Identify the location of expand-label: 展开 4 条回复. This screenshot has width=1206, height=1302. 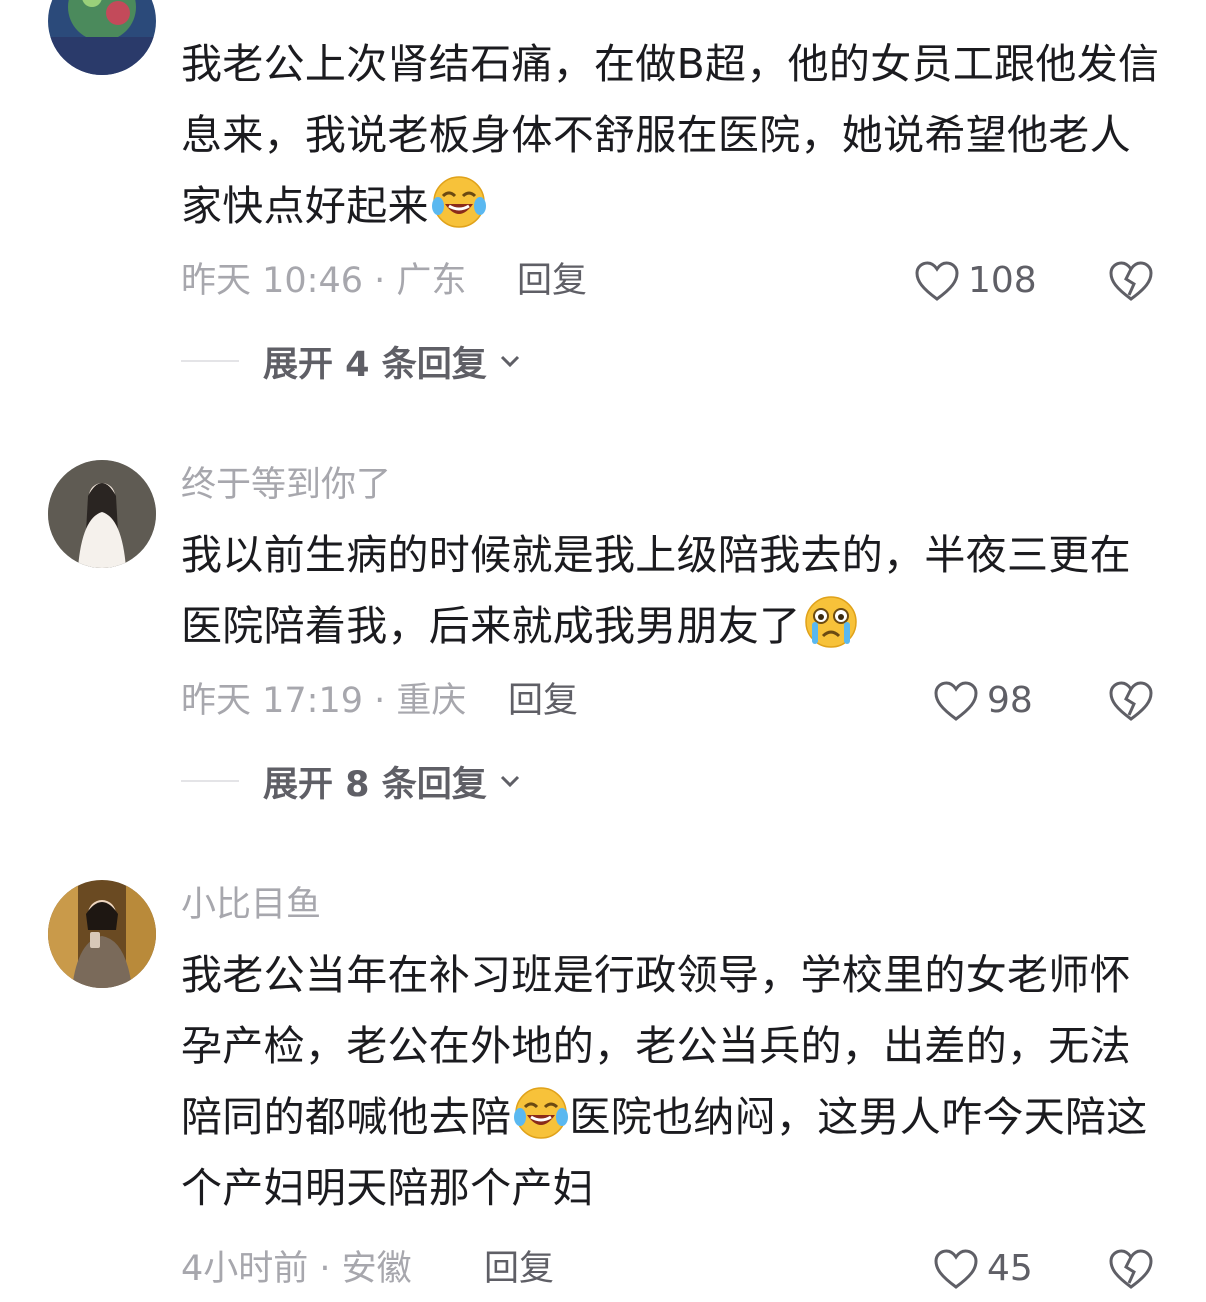
(375, 364).